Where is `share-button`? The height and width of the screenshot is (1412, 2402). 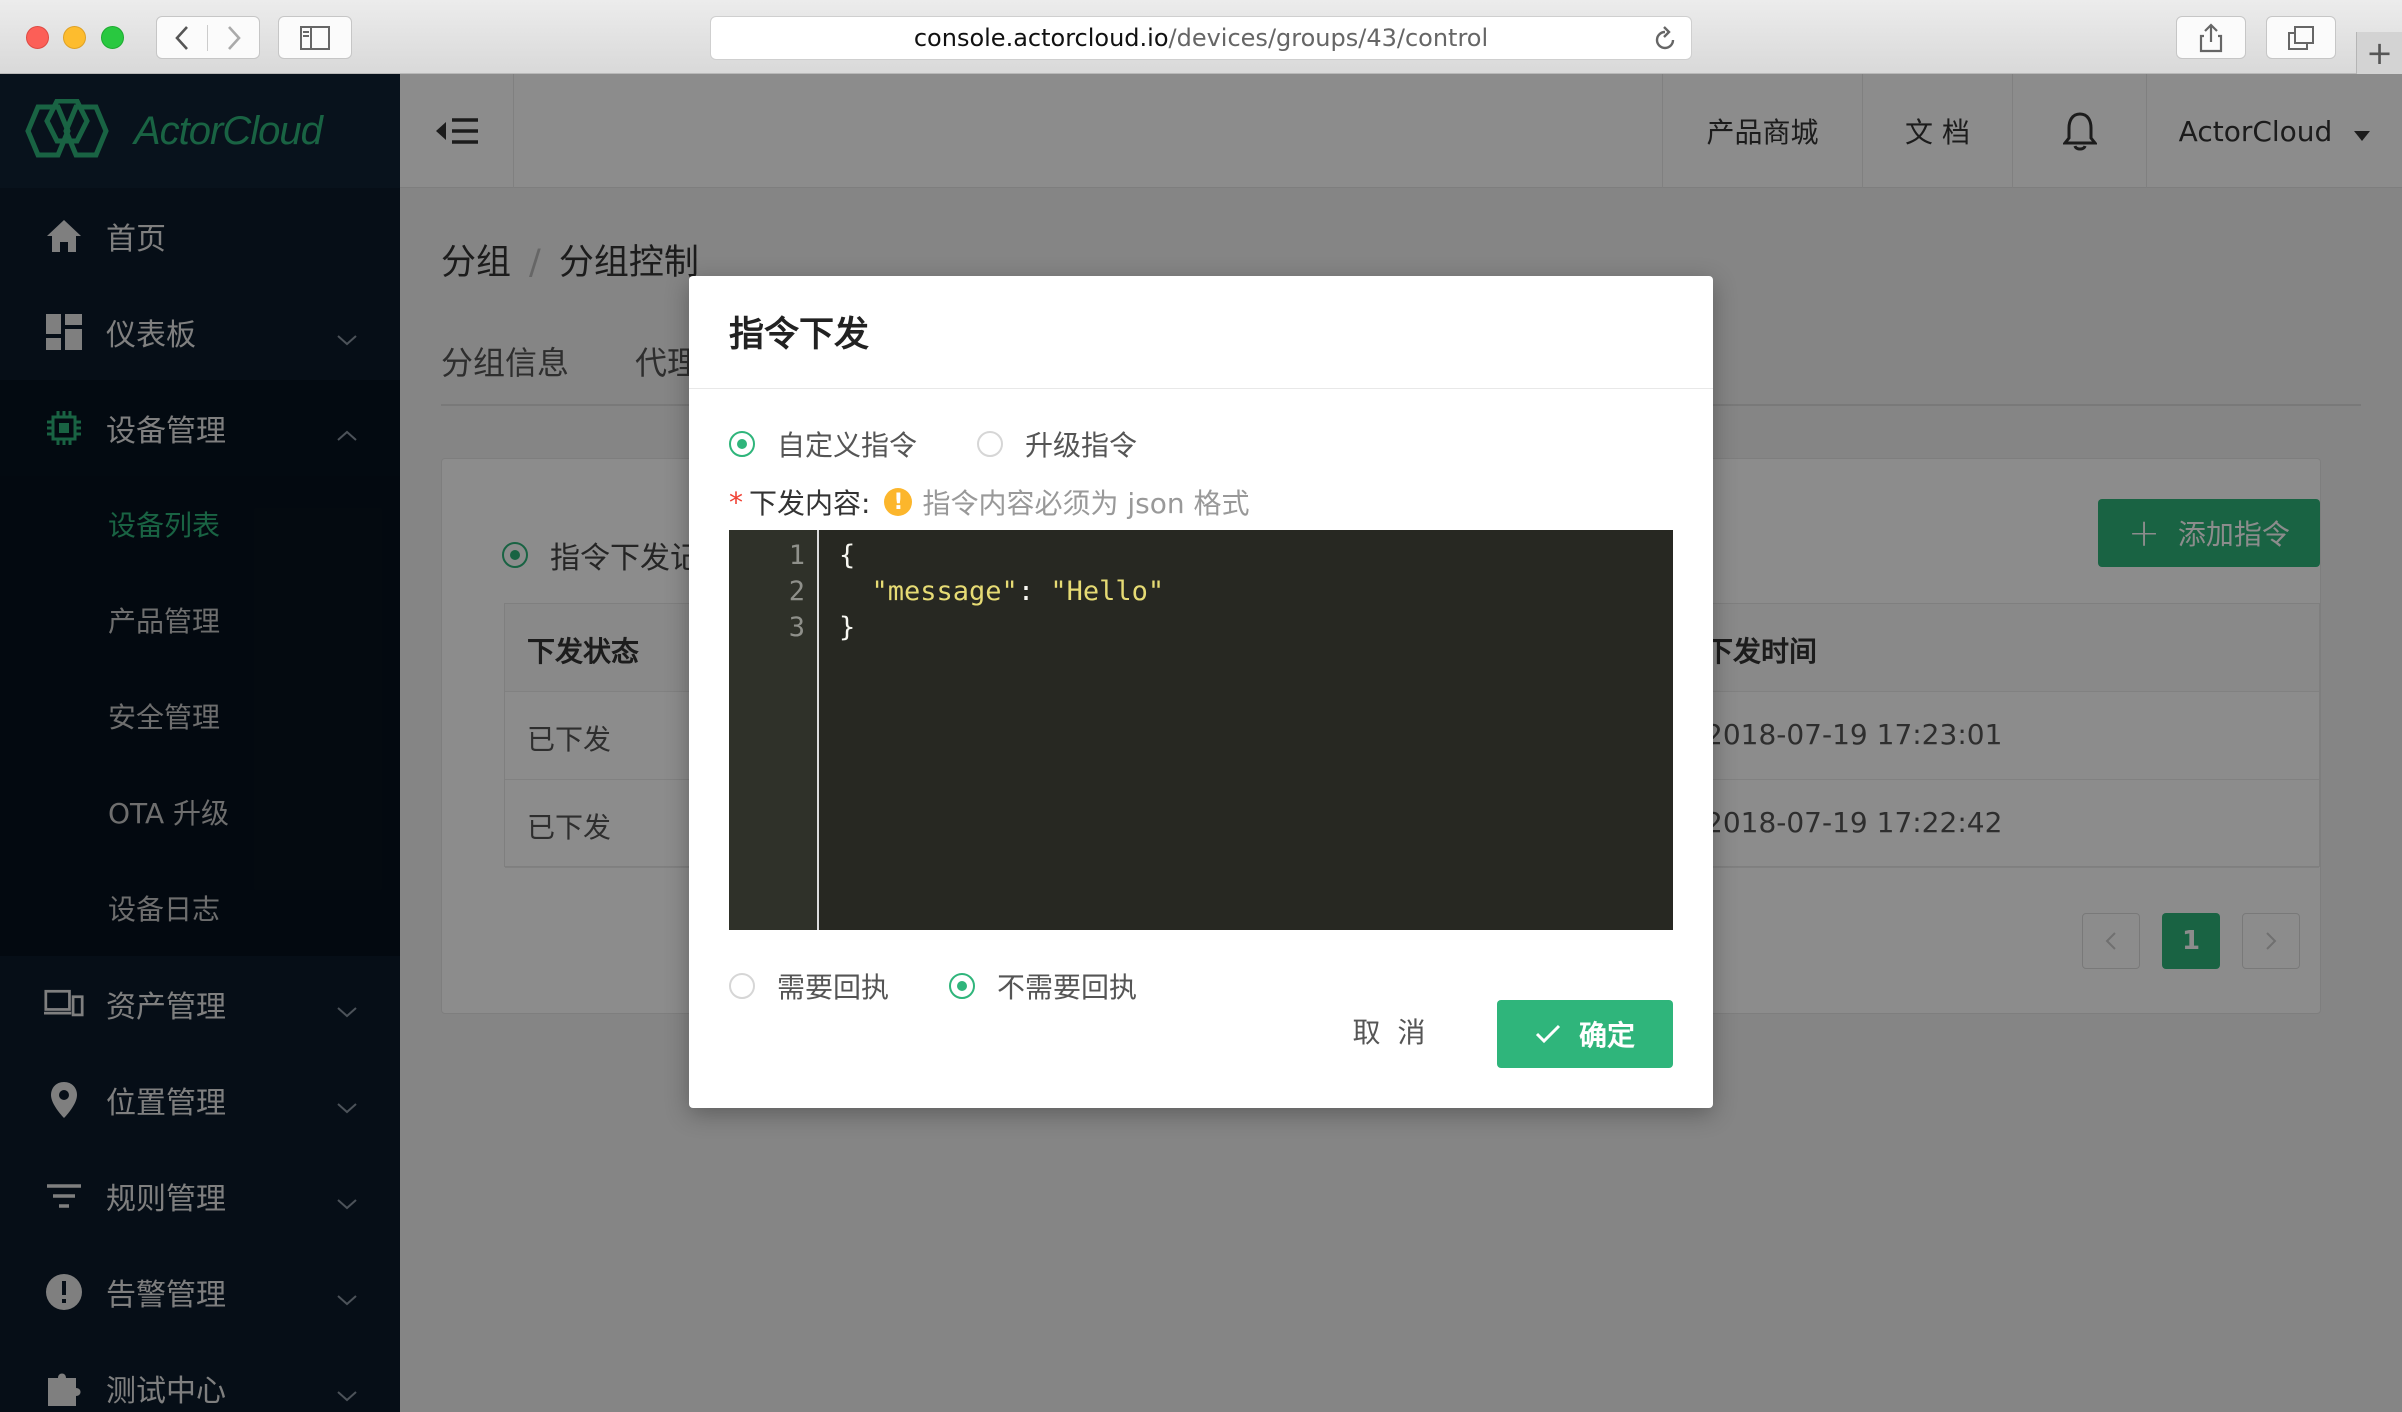
share-button is located at coordinates (2211, 37).